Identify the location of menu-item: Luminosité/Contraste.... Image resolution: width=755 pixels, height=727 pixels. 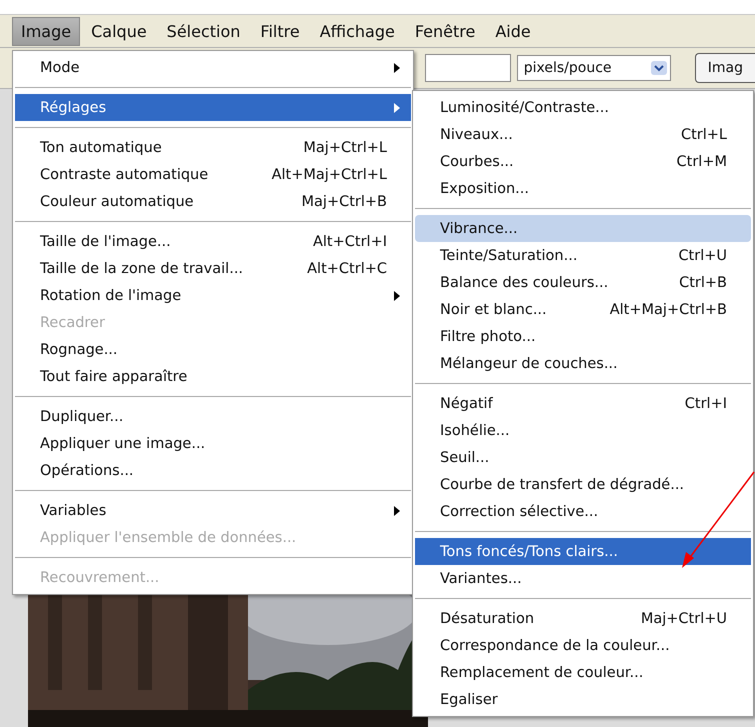
(583, 107).